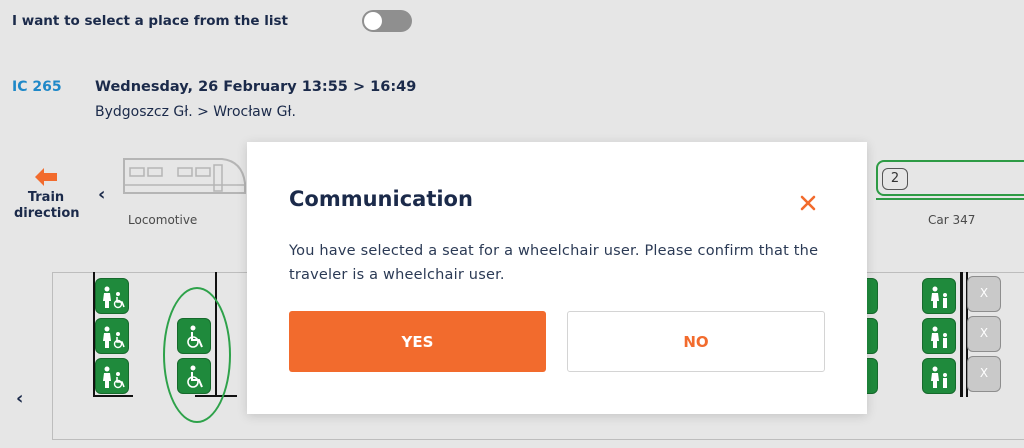 This screenshot has width=1024, height=448. What do you see at coordinates (37, 87) in the screenshot?
I see `train-number: IC 265` at bounding box center [37, 87].